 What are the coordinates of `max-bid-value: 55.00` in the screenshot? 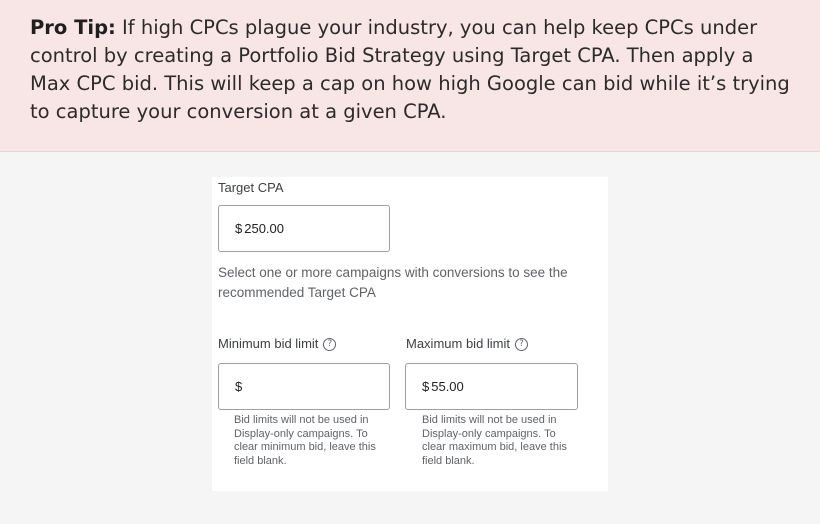 It's located at (447, 386).